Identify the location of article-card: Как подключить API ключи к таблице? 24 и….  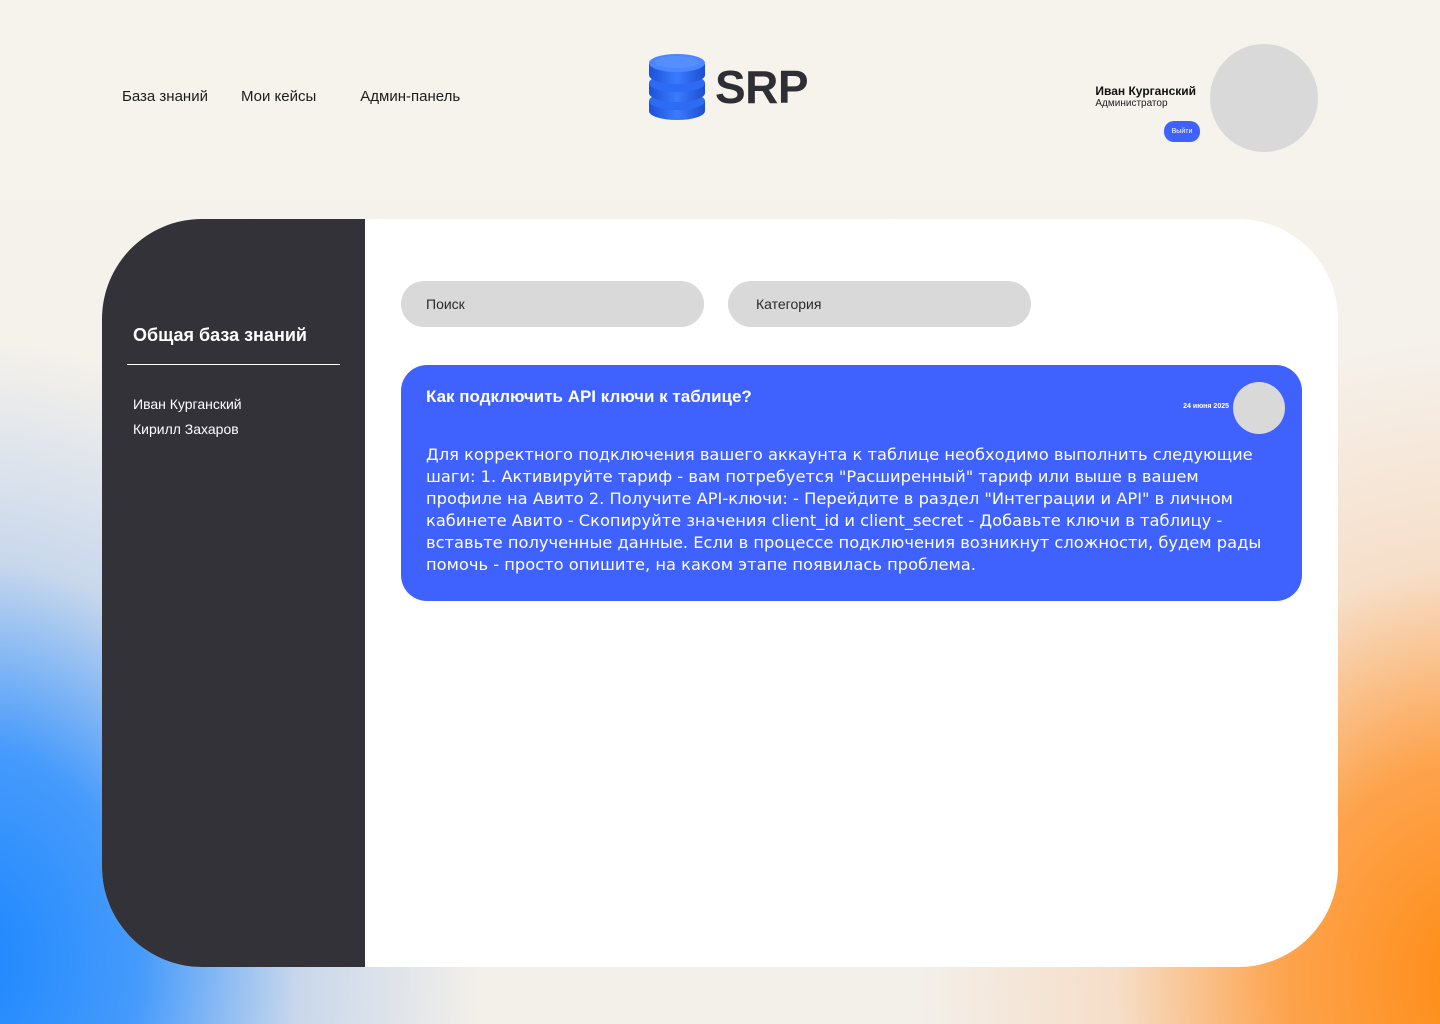
(851, 483).